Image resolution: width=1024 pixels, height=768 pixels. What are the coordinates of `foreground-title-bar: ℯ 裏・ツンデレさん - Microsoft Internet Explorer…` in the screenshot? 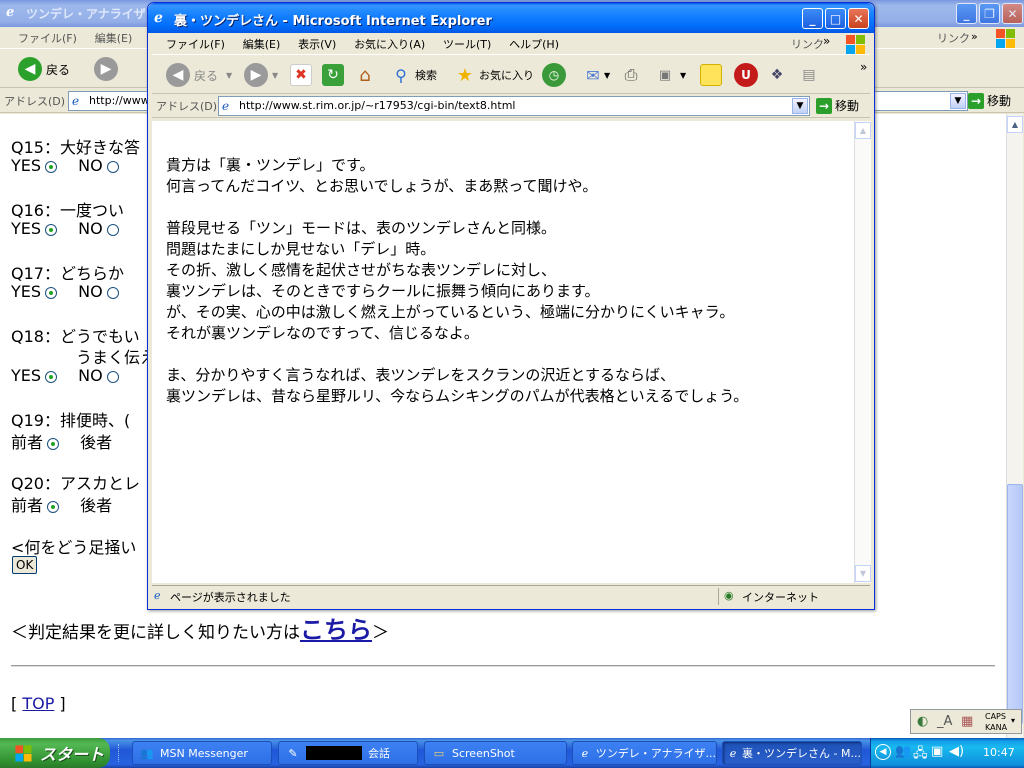 It's located at (511, 18).